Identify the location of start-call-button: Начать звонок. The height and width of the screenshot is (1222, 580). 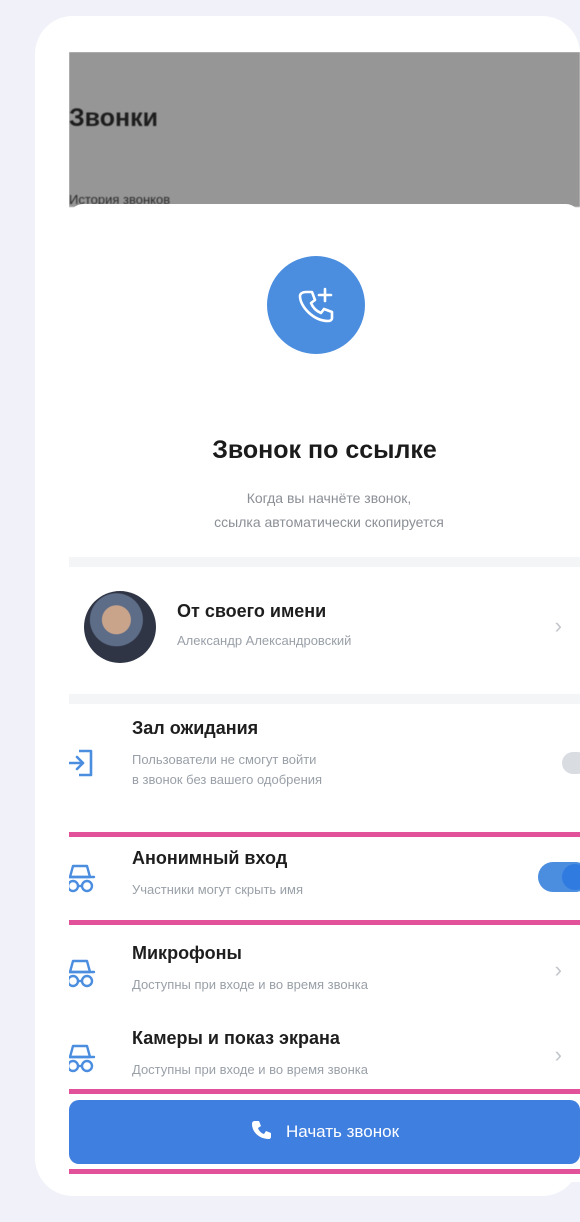
(324, 1132).